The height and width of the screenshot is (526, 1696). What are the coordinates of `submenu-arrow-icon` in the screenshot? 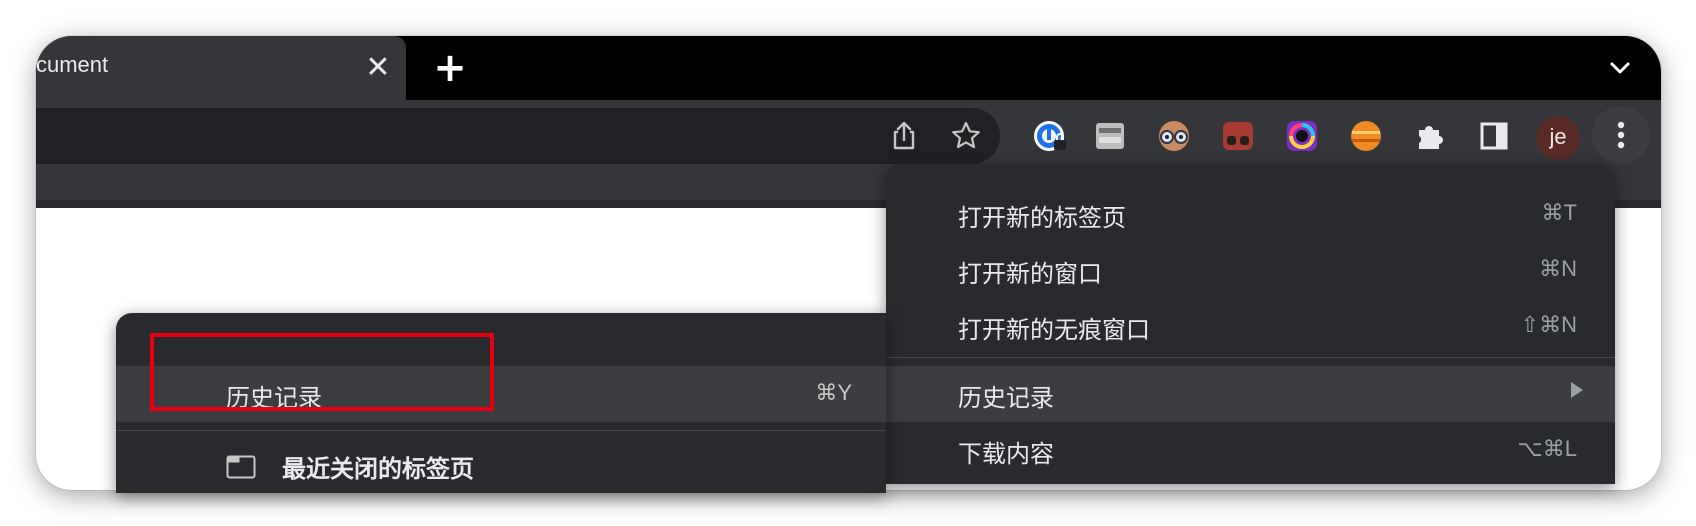 It's located at (1577, 390).